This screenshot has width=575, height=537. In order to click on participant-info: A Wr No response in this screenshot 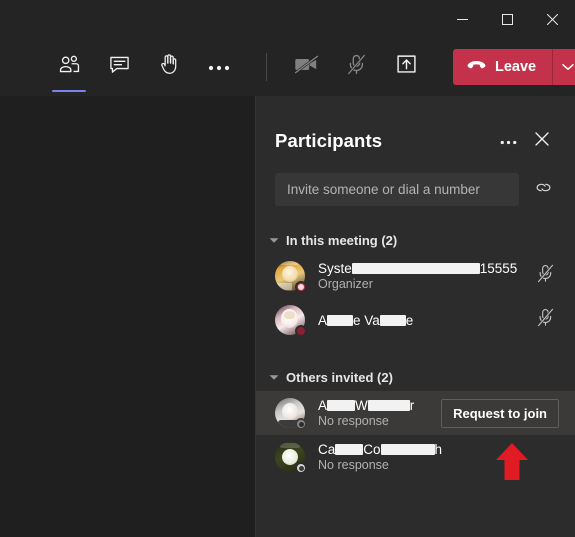, I will do `click(366, 413)`.